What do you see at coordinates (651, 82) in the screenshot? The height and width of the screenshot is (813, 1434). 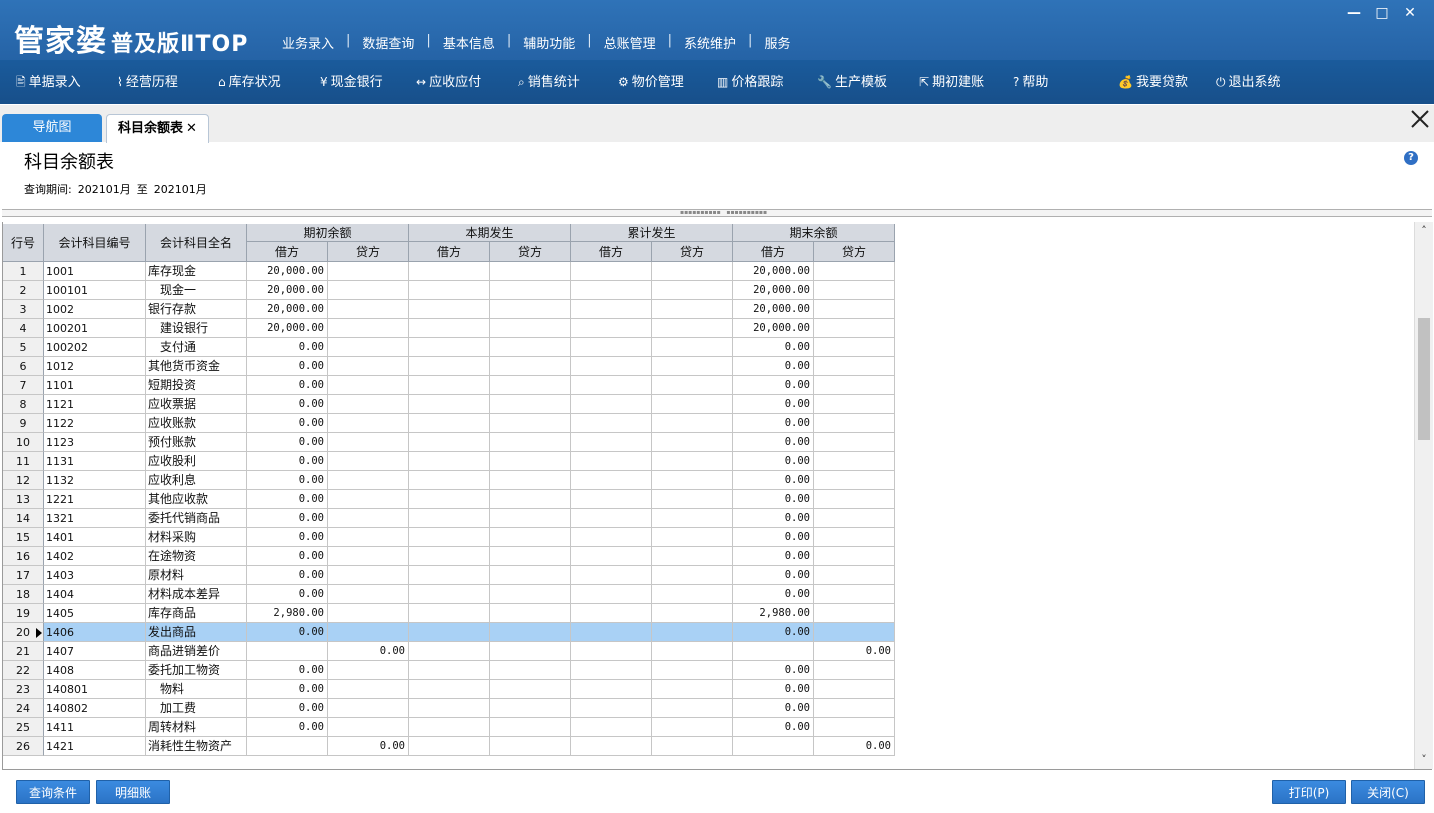 I see `toolbar-button: ⚙ 物价管理` at bounding box center [651, 82].